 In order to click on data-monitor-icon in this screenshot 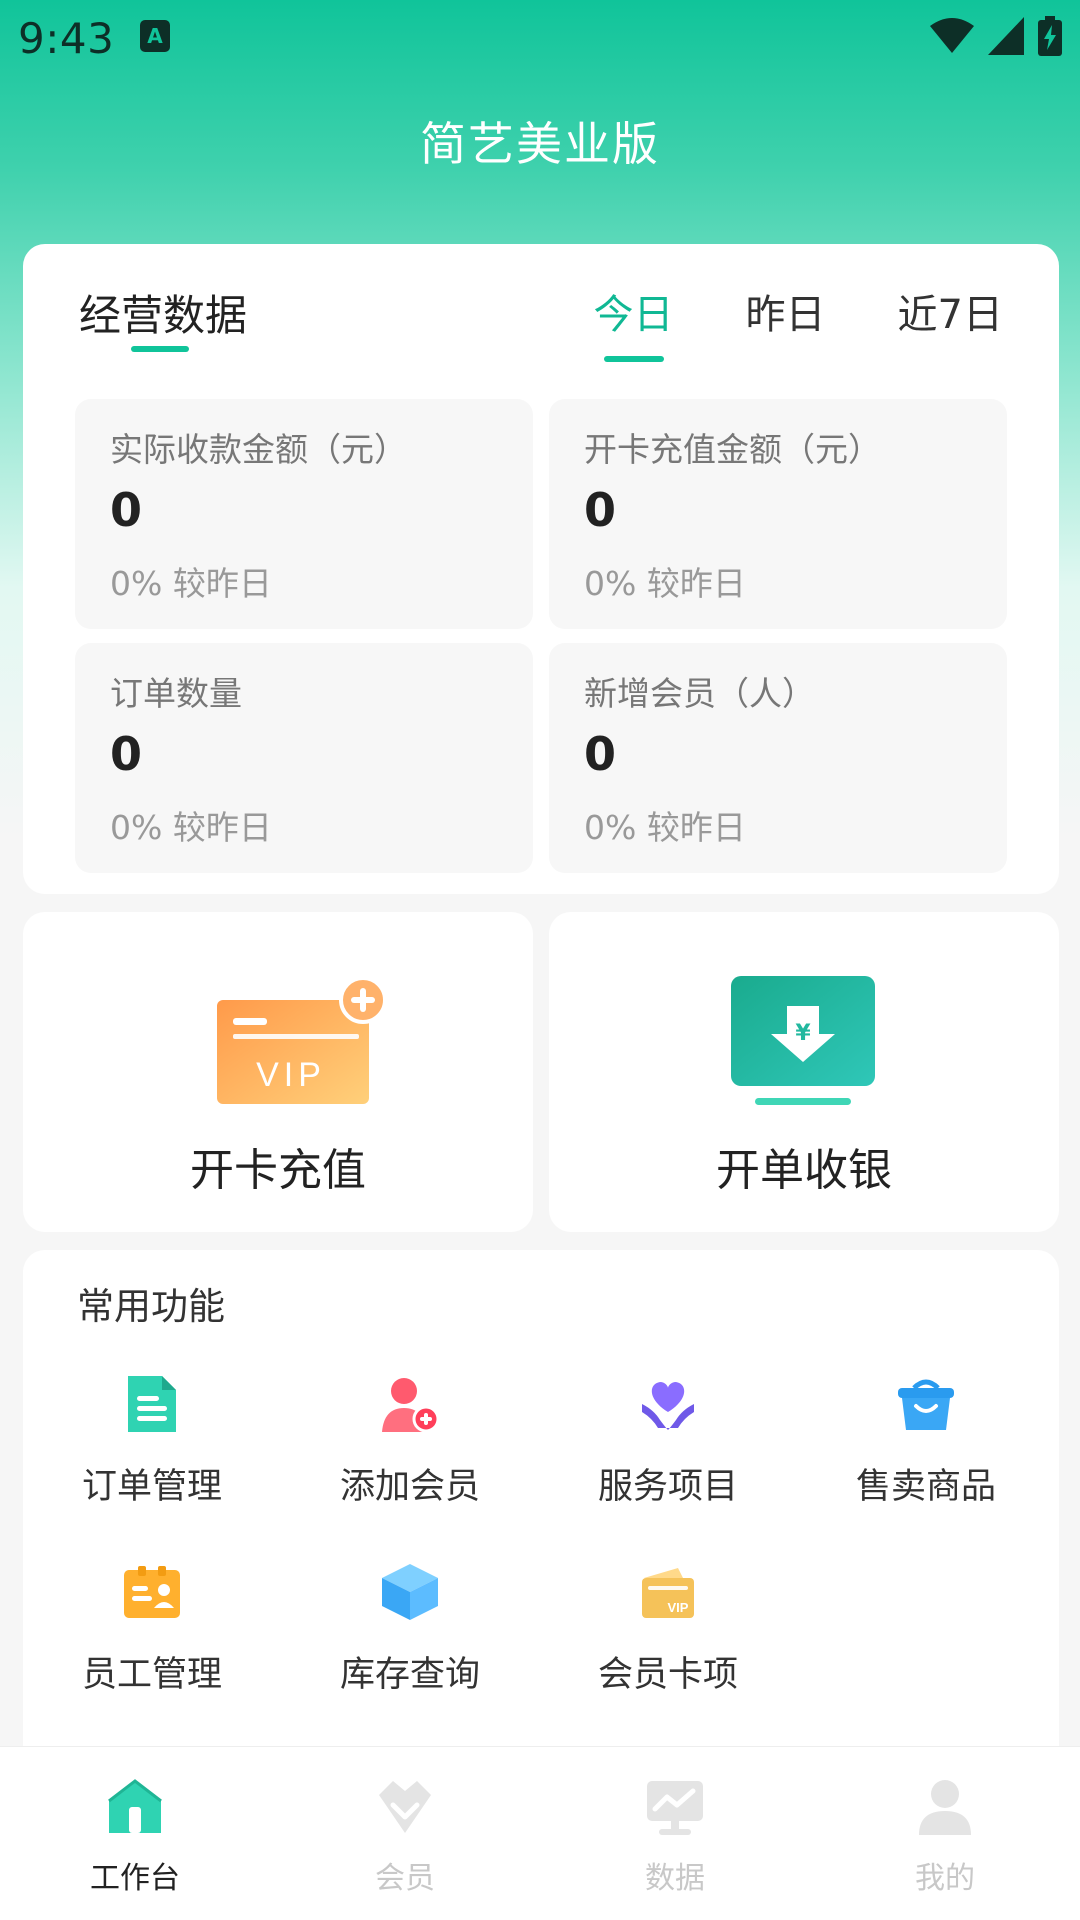, I will do `click(675, 1808)`.